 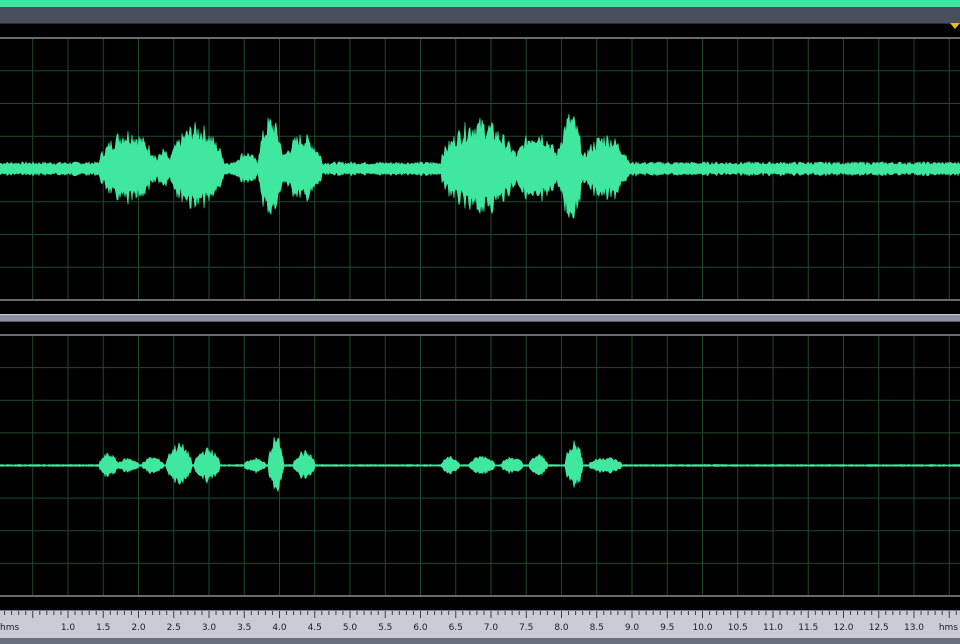 I want to click on ruler-tick-label: 4.5, so click(x=315, y=628).